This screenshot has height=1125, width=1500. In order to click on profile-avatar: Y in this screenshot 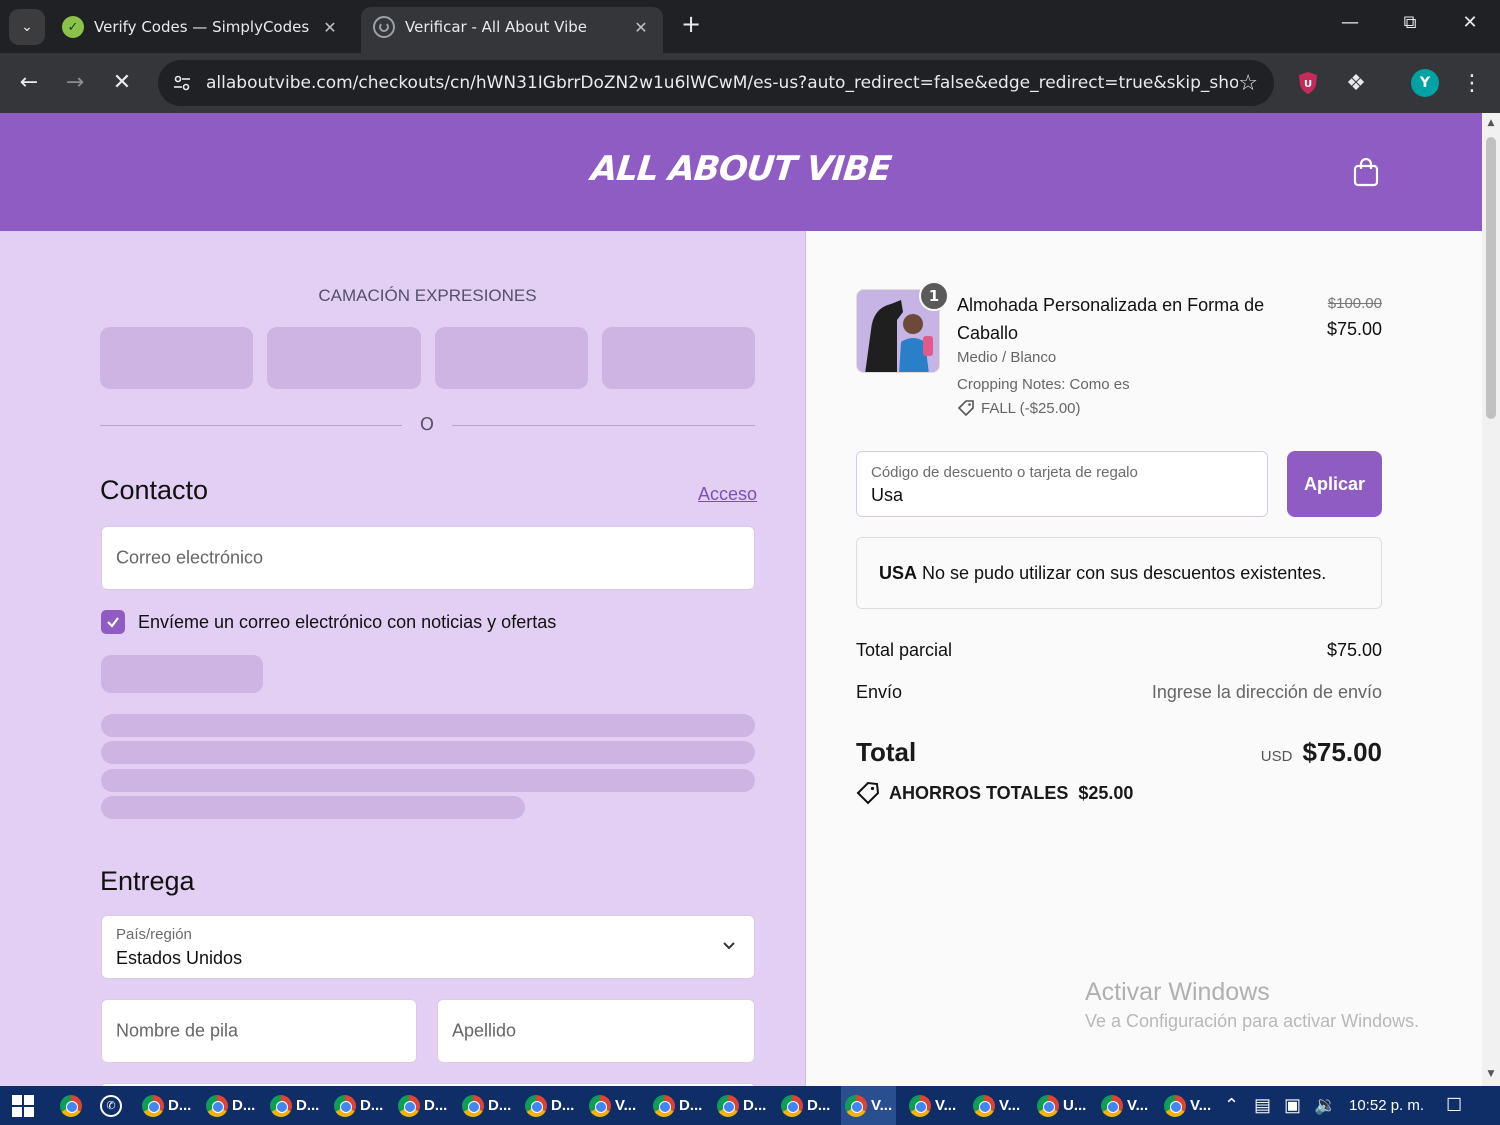, I will do `click(1425, 83)`.